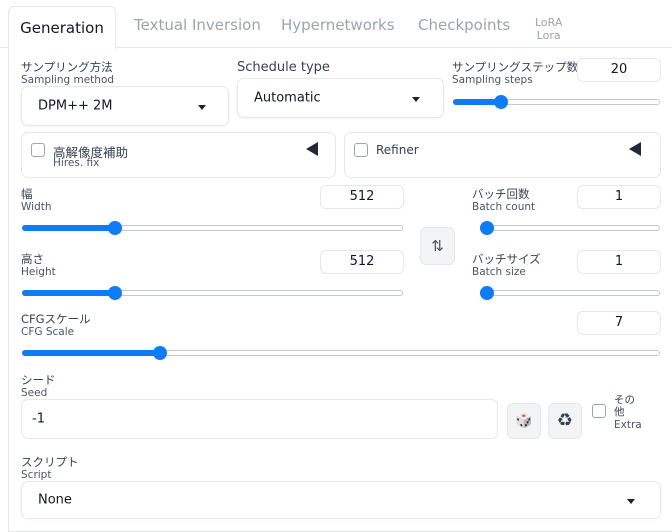 Image resolution: width=672 pixels, height=532 pixels. Describe the element at coordinates (36, 207) in the screenshot. I see `width-label-en: Width` at that location.